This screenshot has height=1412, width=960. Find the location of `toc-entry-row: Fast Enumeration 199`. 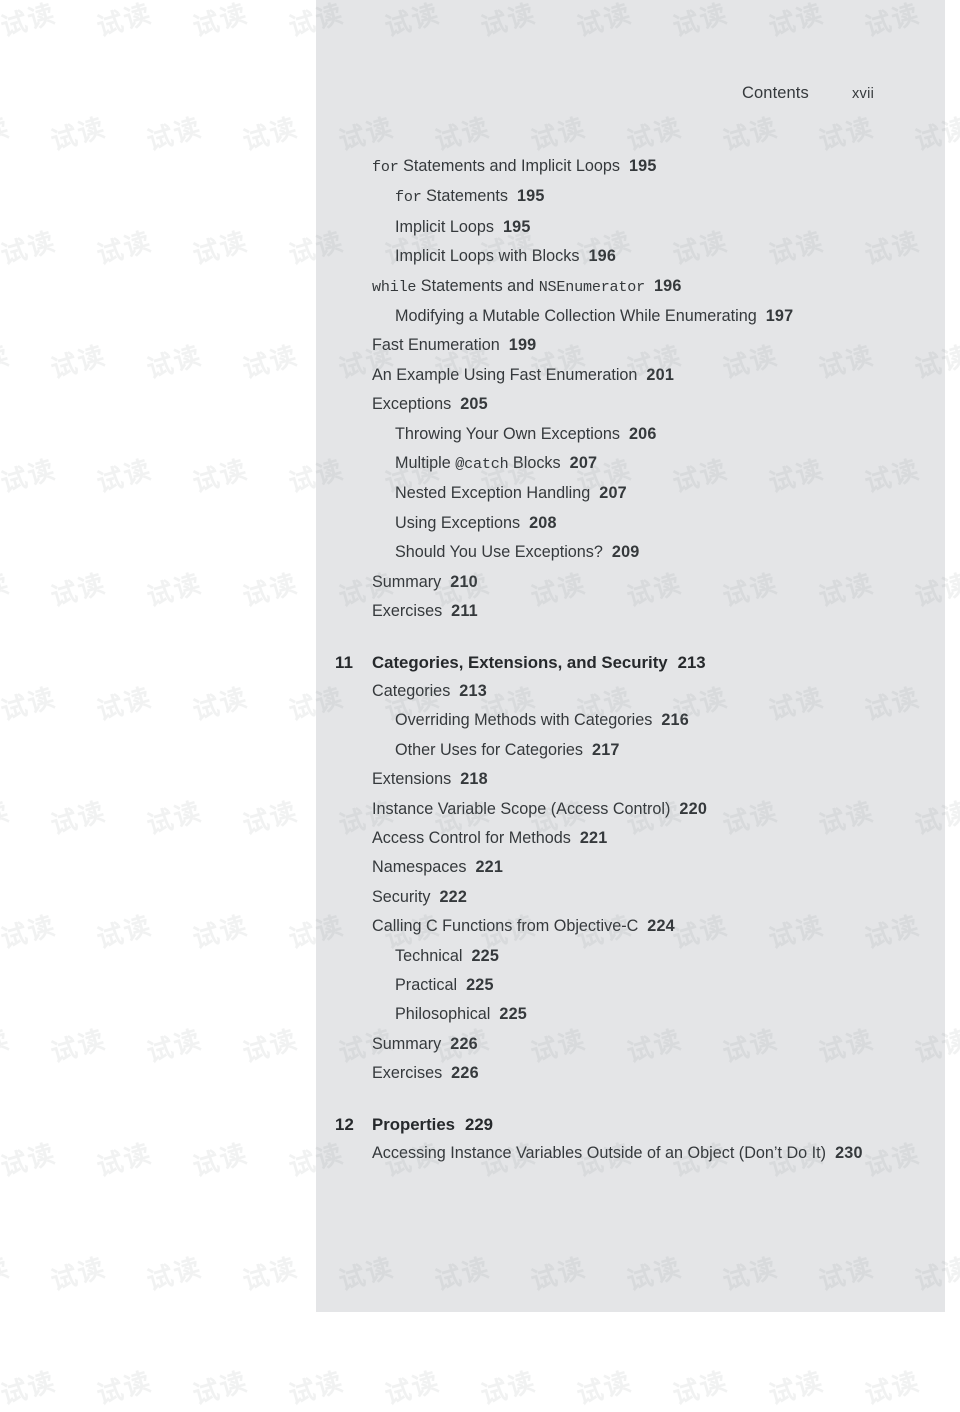

toc-entry-row: Fast Enumeration 199 is located at coordinates (630, 345).